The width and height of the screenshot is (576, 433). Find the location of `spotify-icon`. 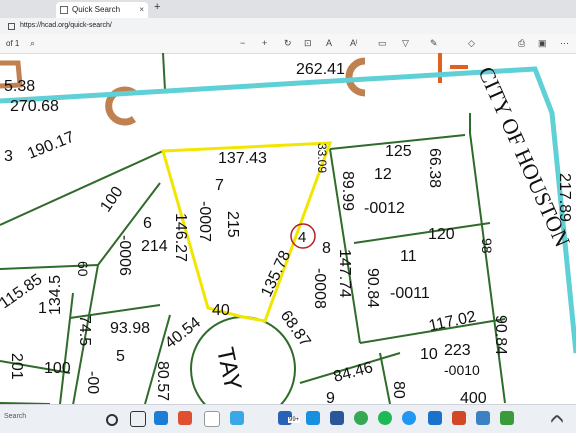

spotify-icon is located at coordinates (385, 418).